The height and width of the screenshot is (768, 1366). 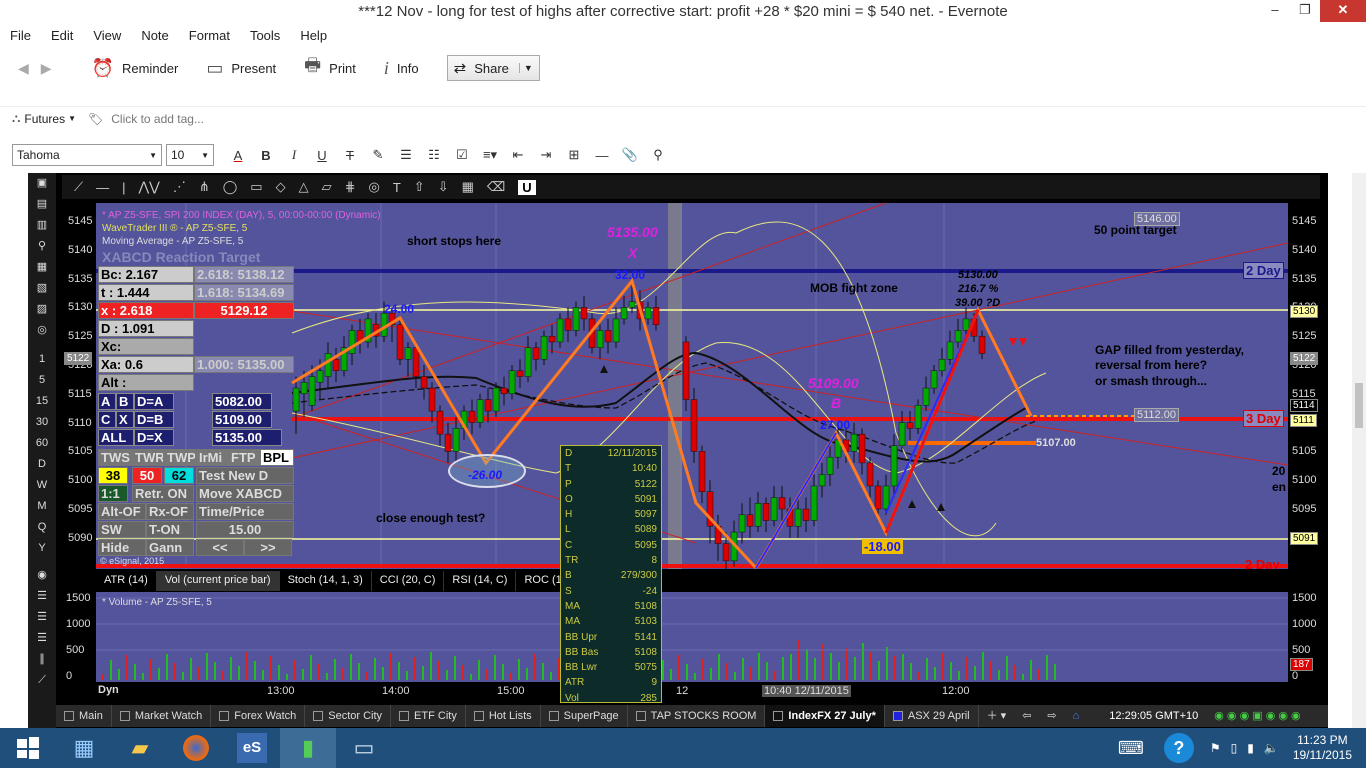 What do you see at coordinates (428, 716) in the screenshot?
I see `page-tab-etf-city: ETF City` at bounding box center [428, 716].